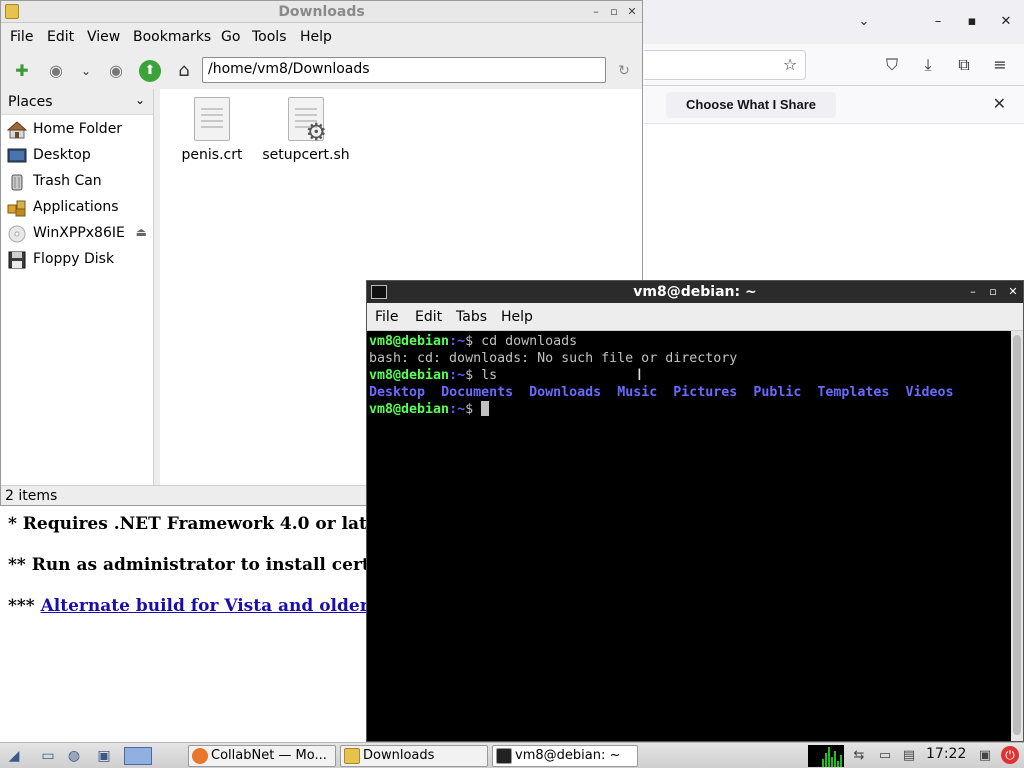  What do you see at coordinates (705, 392) in the screenshot?
I see `dir-entry: Pictures` at bounding box center [705, 392].